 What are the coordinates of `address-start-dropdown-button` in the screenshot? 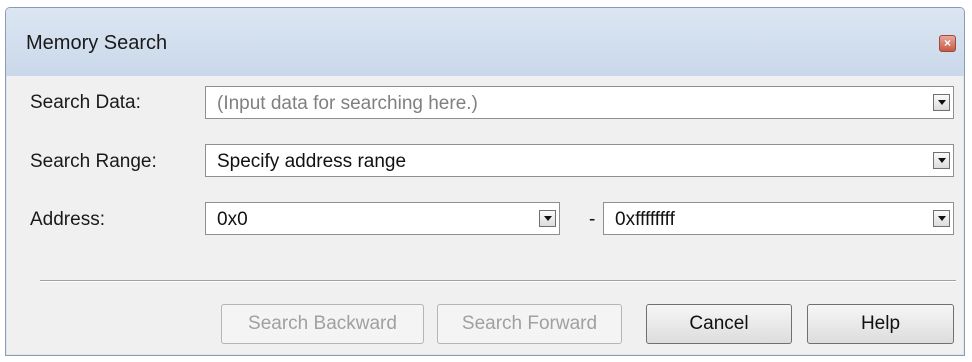 It's located at (547, 218).